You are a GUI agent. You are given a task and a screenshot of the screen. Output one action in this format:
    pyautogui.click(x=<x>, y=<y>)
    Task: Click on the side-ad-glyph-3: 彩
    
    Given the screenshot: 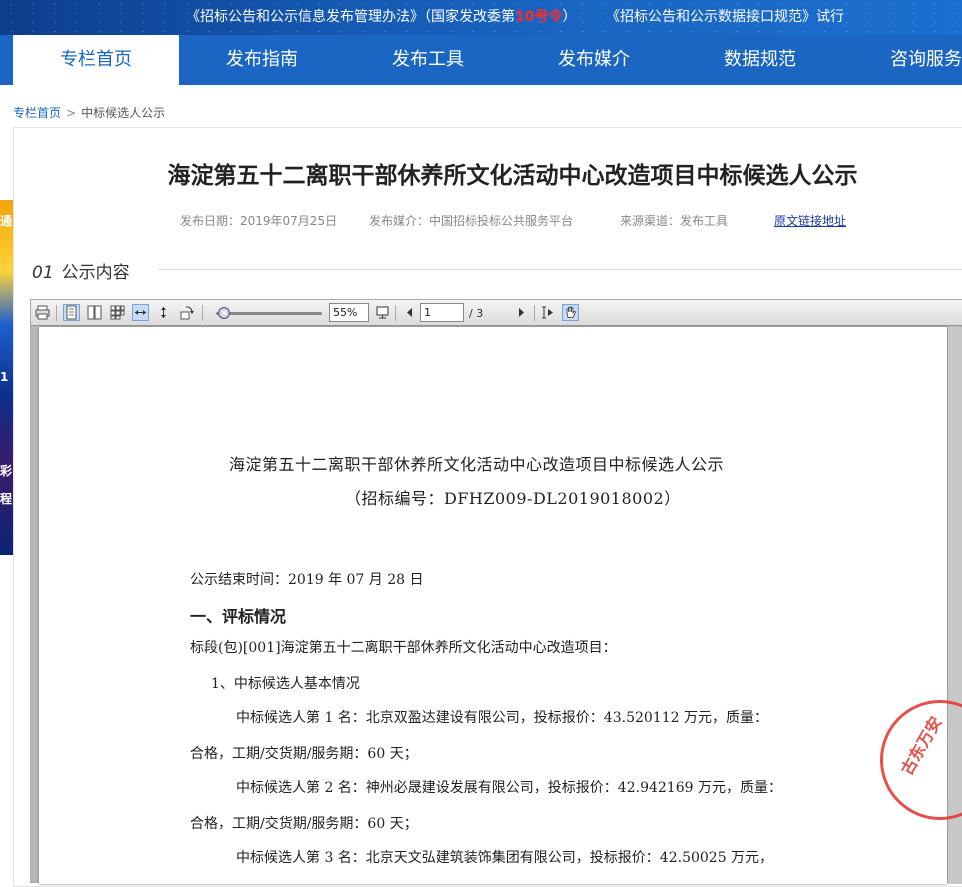 What is the action you would take?
    pyautogui.click(x=6, y=471)
    